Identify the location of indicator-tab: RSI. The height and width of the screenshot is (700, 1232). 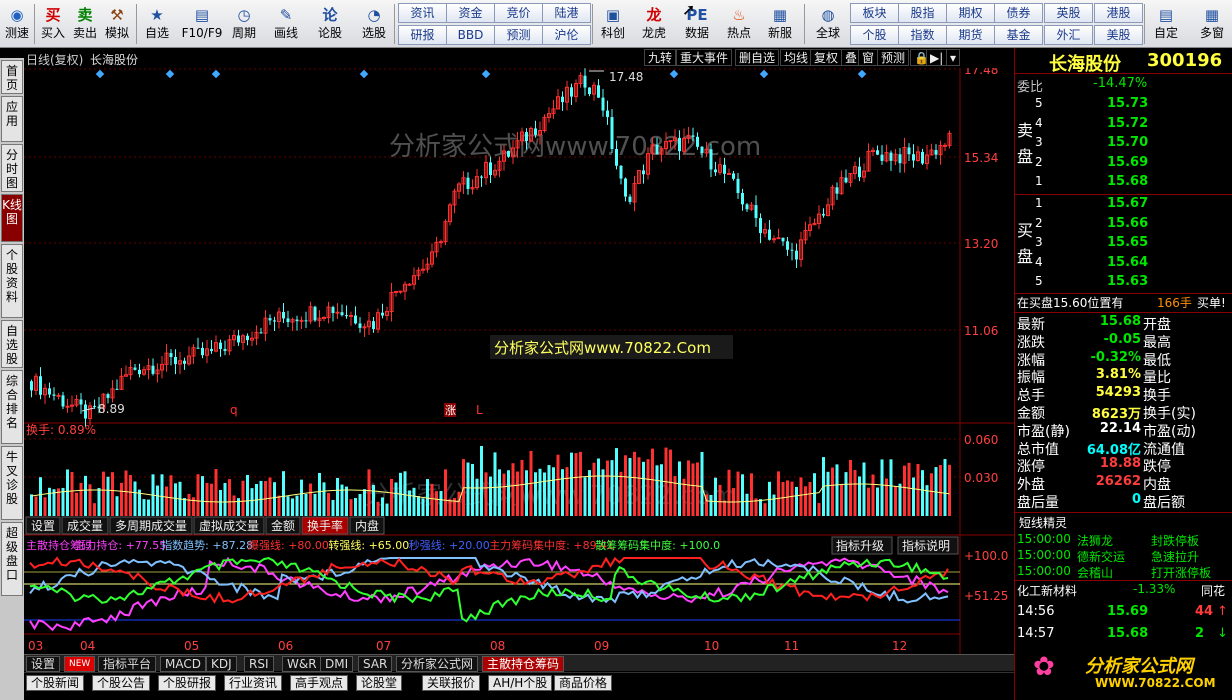
(259, 664).